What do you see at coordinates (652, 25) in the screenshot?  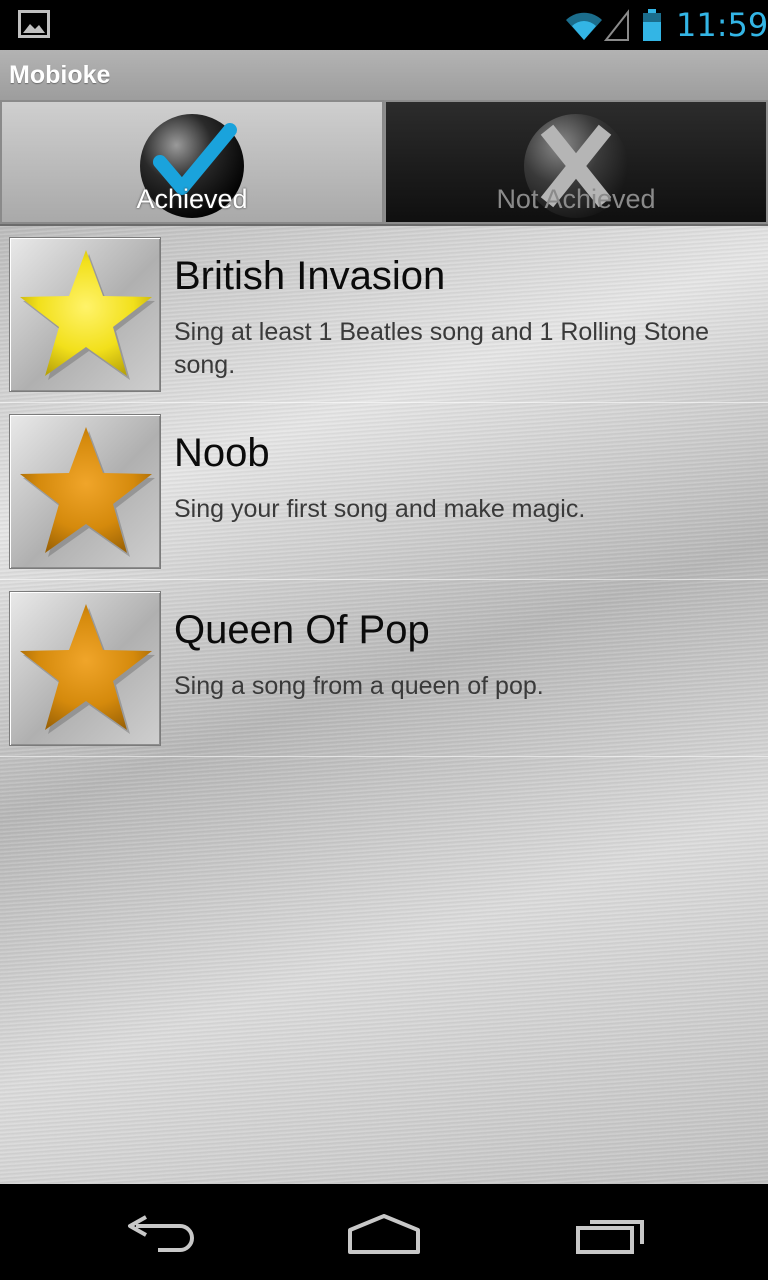 I see `battery-icon` at bounding box center [652, 25].